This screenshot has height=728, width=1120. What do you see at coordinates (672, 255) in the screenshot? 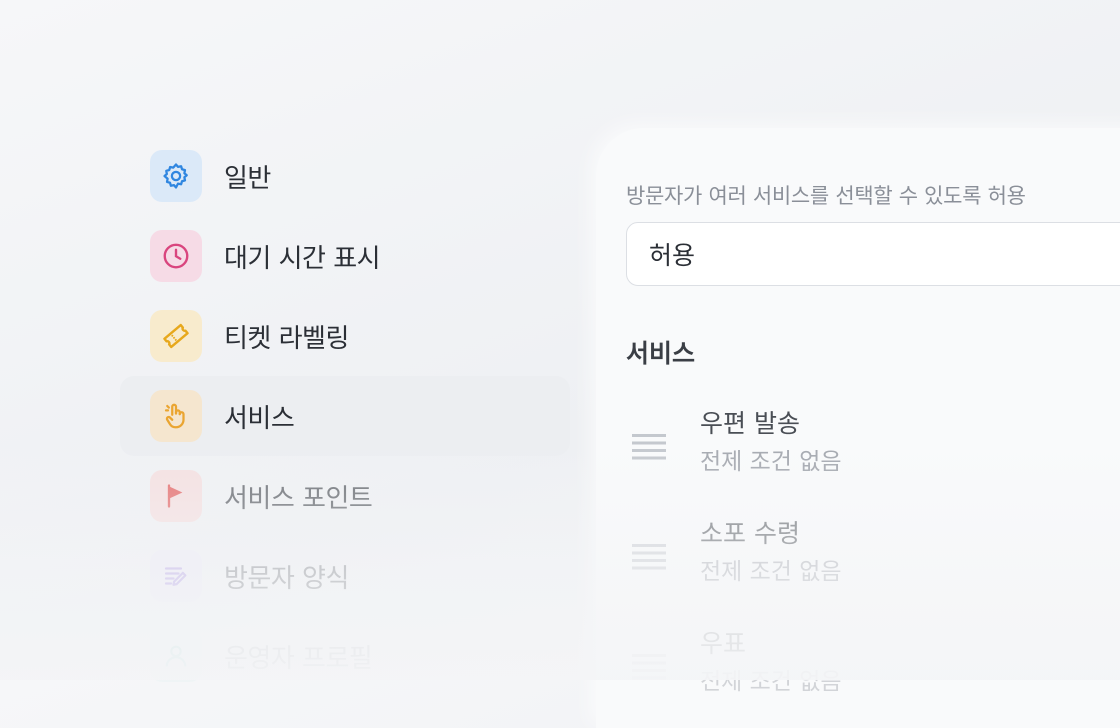
I see `select-value: 허용` at bounding box center [672, 255].